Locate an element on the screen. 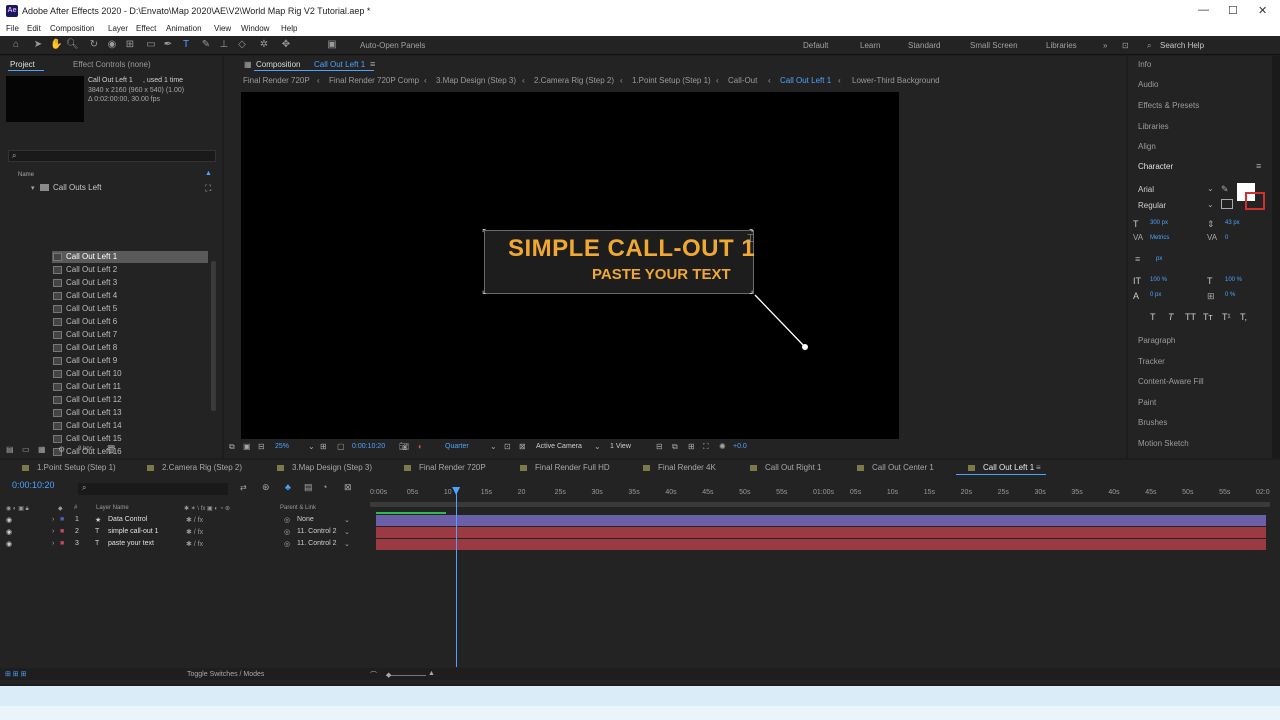 The width and height of the screenshot is (1280, 720). small-caps-button: Tт is located at coordinates (1208, 317).